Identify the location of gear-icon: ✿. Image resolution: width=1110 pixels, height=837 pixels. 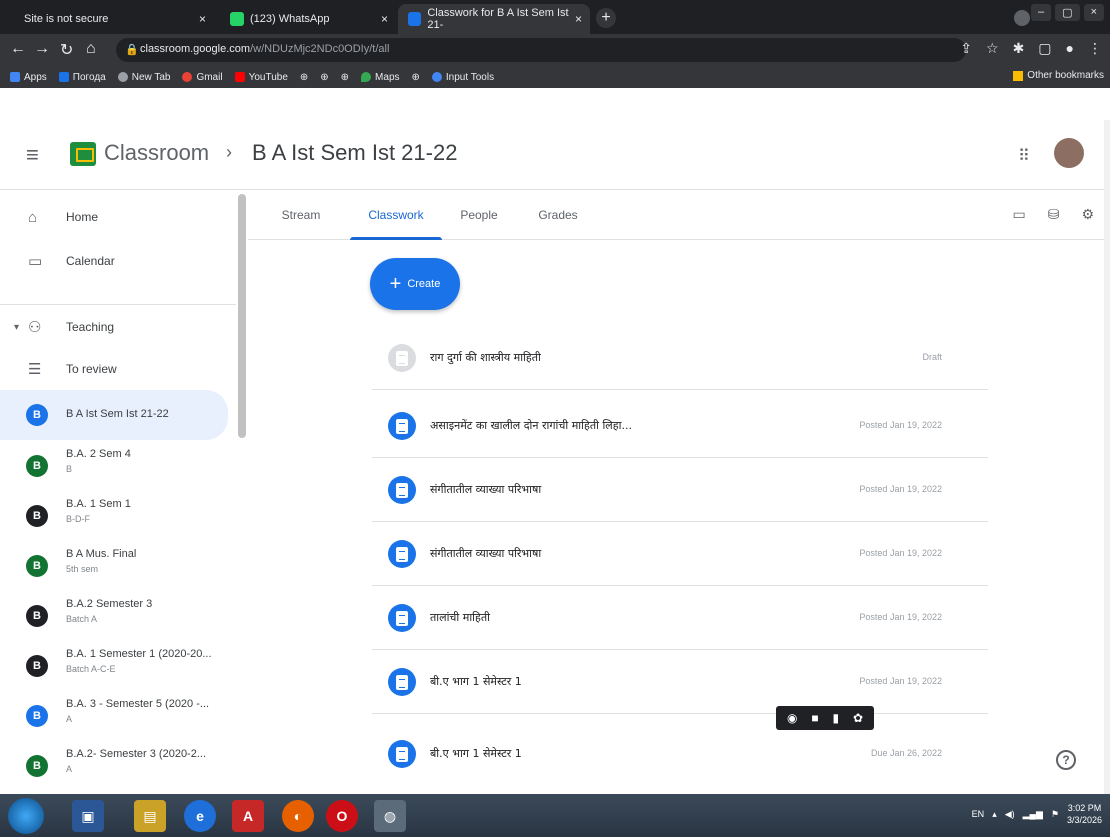
(858, 718).